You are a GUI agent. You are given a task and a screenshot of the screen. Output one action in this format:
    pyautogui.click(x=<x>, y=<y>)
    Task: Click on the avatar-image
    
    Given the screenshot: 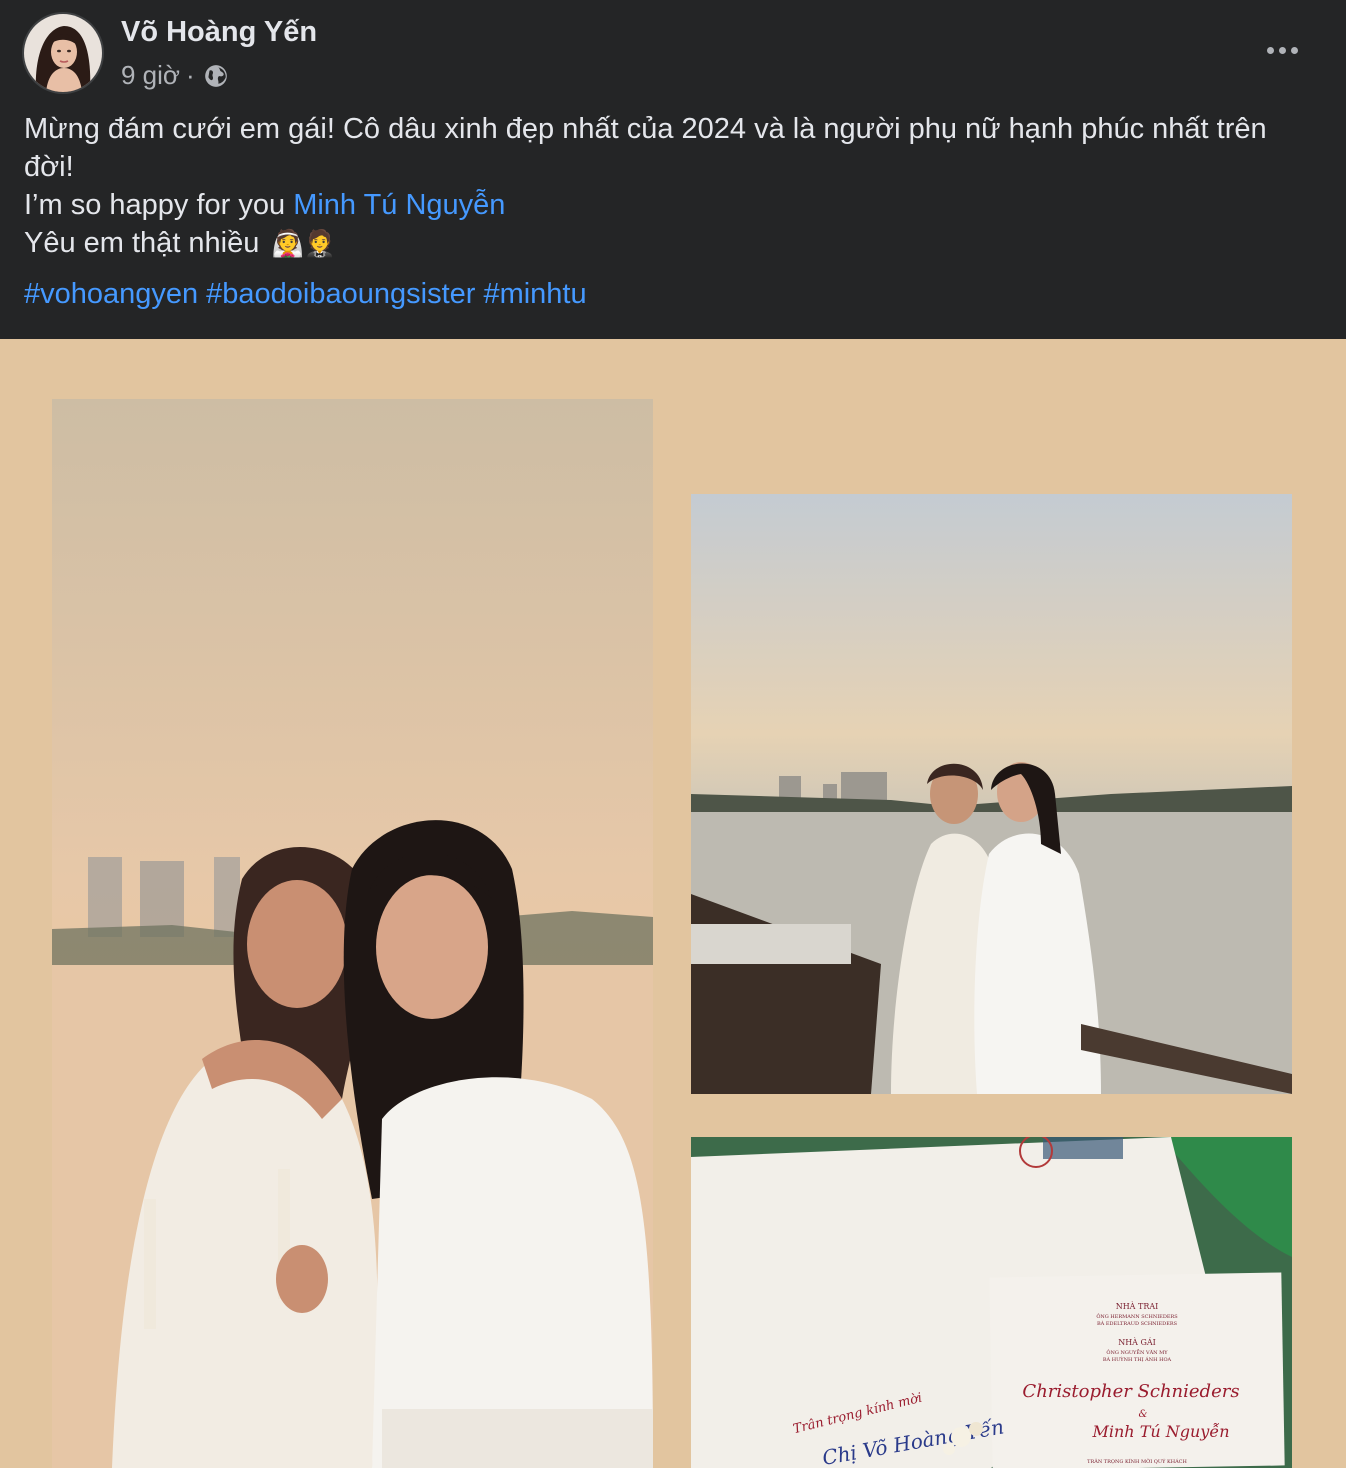 What is the action you would take?
    pyautogui.click(x=63, y=53)
    